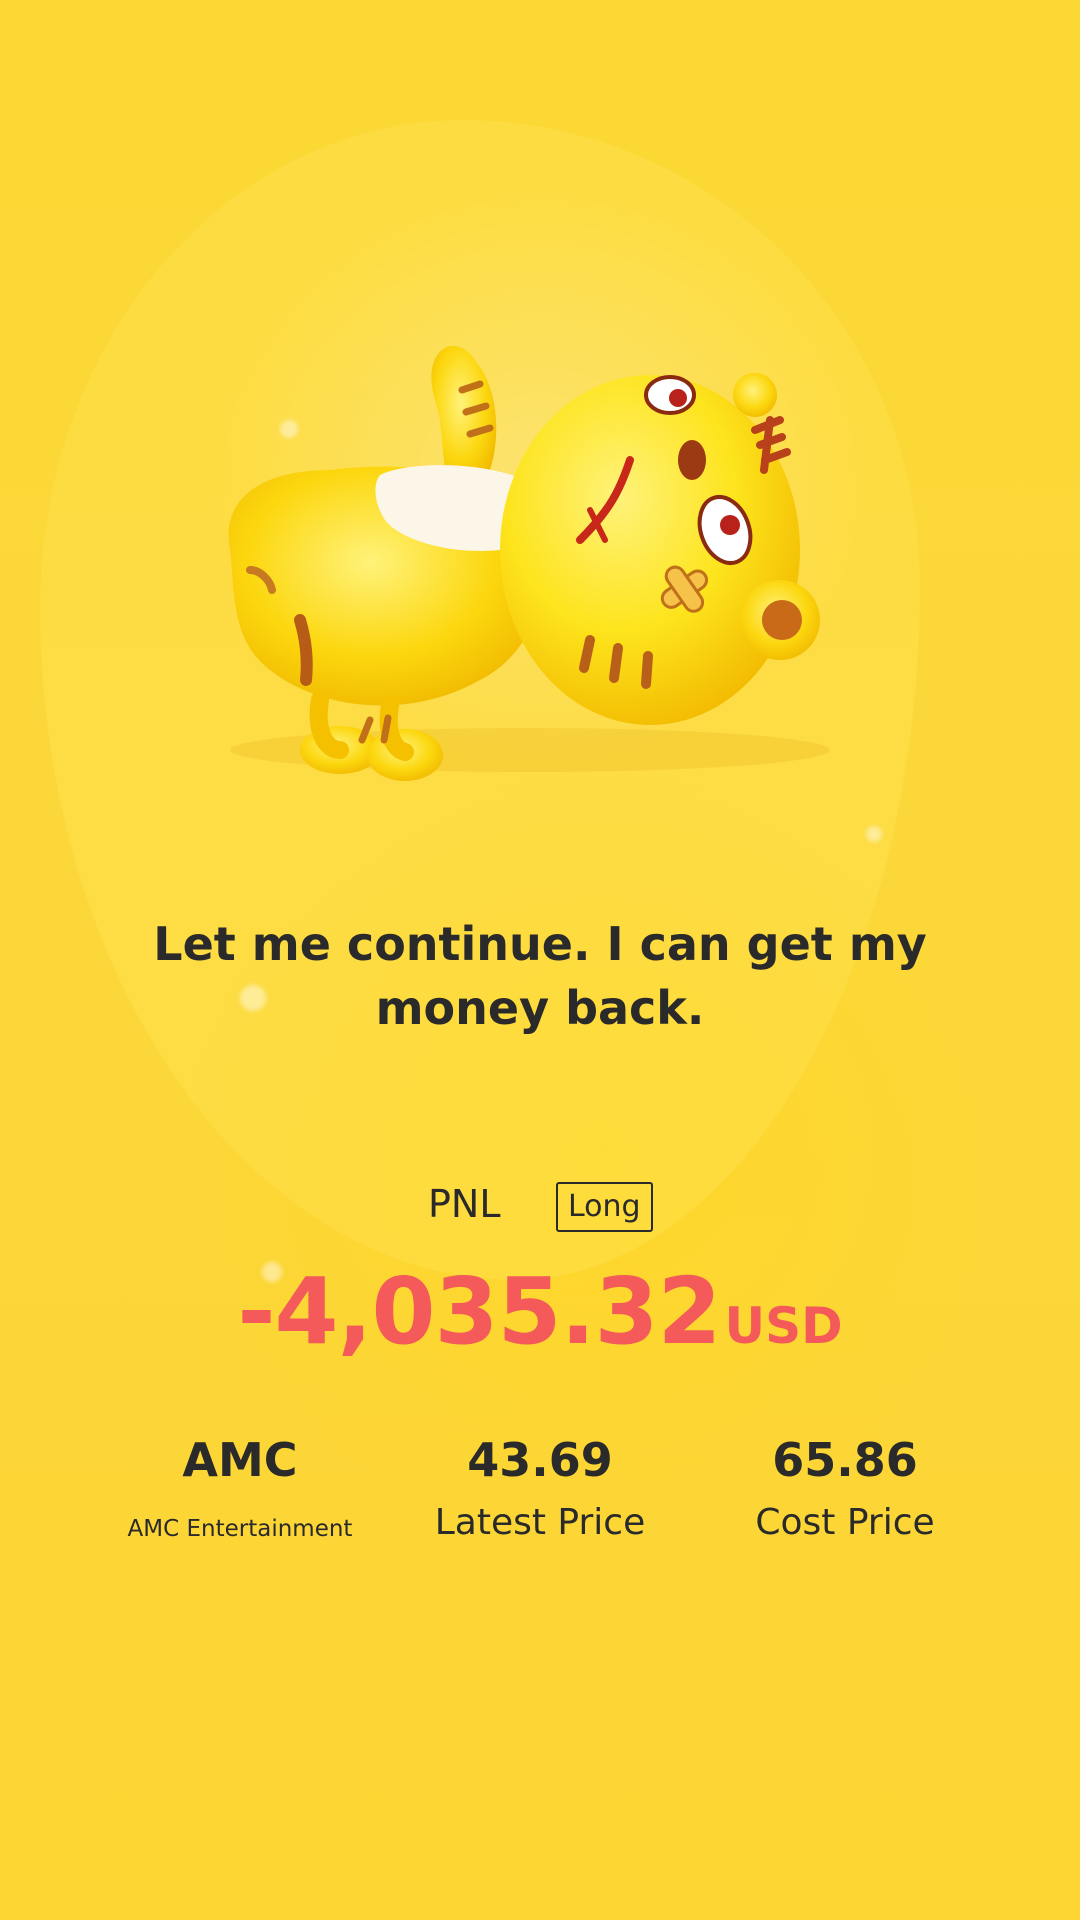 The image size is (1080, 1920). I want to click on pnl-amount: -4,035.32USD, so click(540, 1311).